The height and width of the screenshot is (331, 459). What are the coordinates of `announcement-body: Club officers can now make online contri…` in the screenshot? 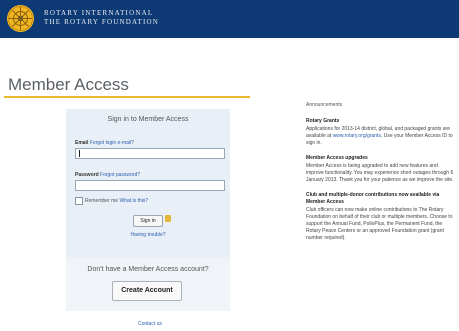 It's located at (379, 224).